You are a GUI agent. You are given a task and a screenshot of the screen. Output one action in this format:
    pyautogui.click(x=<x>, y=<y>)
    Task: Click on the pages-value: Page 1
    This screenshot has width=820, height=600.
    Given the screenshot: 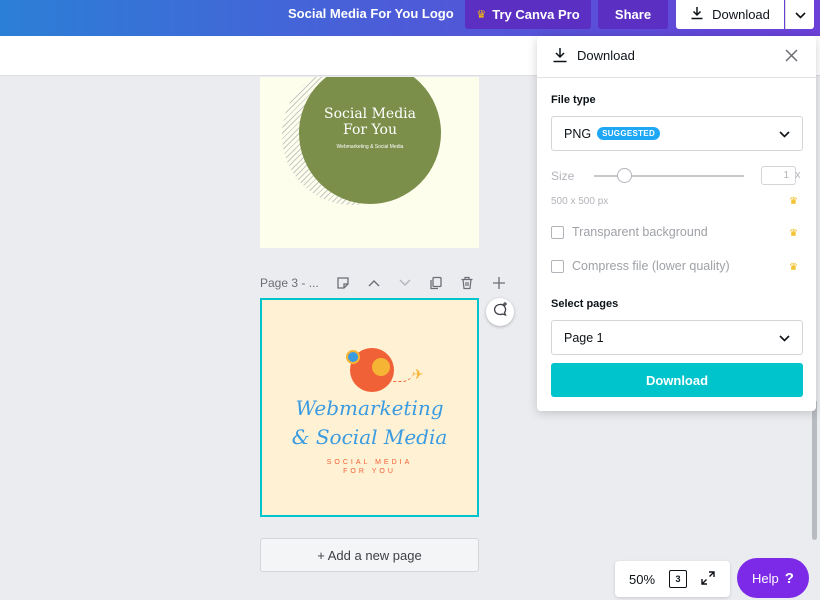 What is the action you would take?
    pyautogui.click(x=584, y=337)
    